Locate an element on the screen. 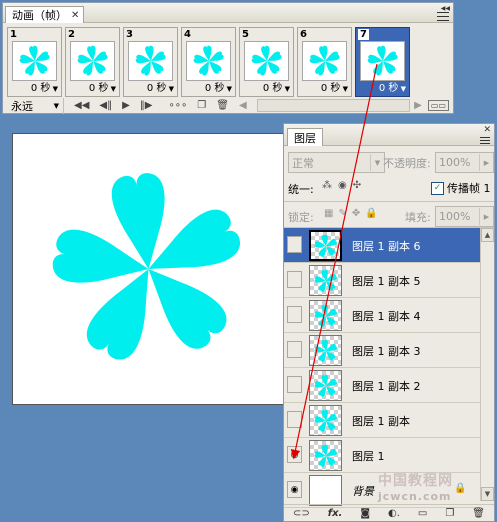  animation-frame: 1 0 秒 ▼ is located at coordinates (34, 62).